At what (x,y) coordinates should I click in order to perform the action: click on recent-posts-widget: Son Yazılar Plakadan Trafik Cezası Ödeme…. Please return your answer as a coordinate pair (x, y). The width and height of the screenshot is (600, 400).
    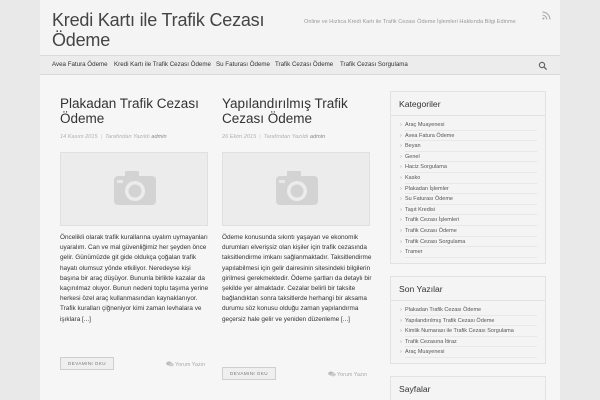
    Looking at the image, I should click on (468, 320).